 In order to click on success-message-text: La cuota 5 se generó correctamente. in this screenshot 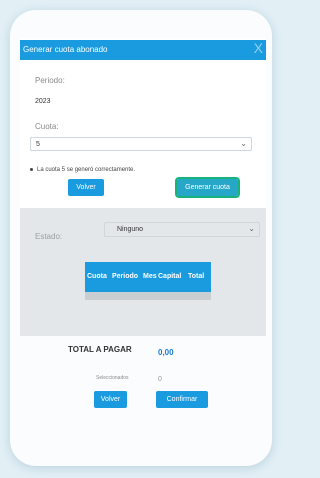, I will do `click(86, 170)`.